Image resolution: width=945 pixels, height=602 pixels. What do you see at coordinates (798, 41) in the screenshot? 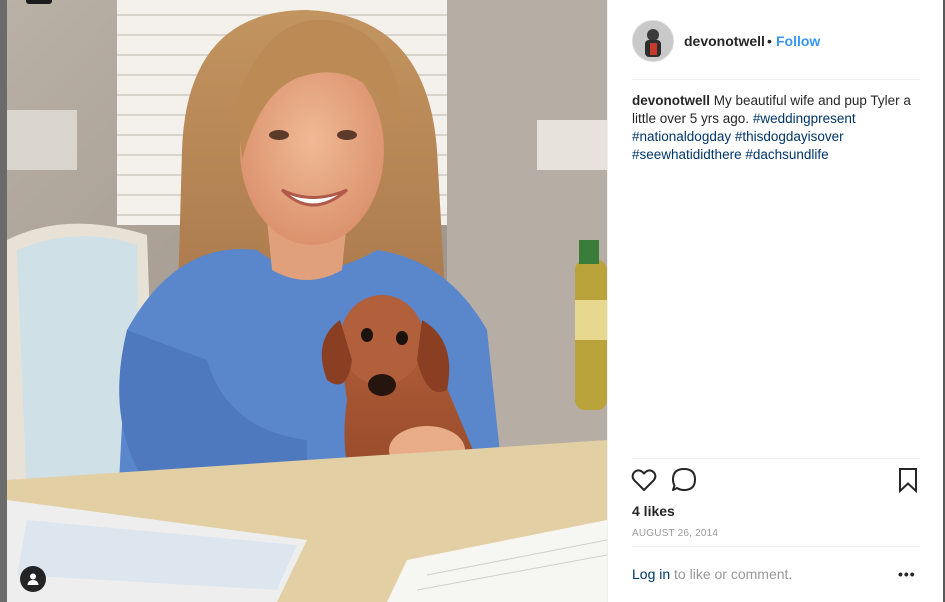
I see `follow-button: Follow` at bounding box center [798, 41].